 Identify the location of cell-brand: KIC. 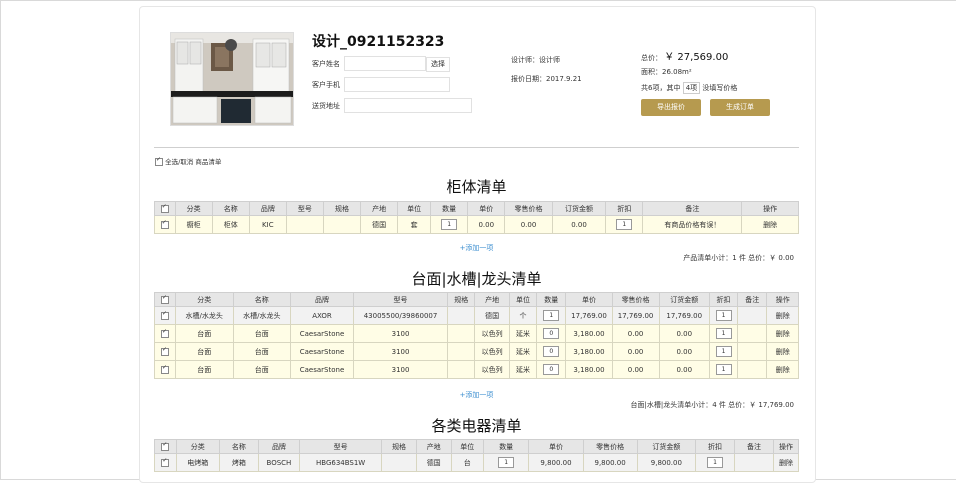
(267, 224).